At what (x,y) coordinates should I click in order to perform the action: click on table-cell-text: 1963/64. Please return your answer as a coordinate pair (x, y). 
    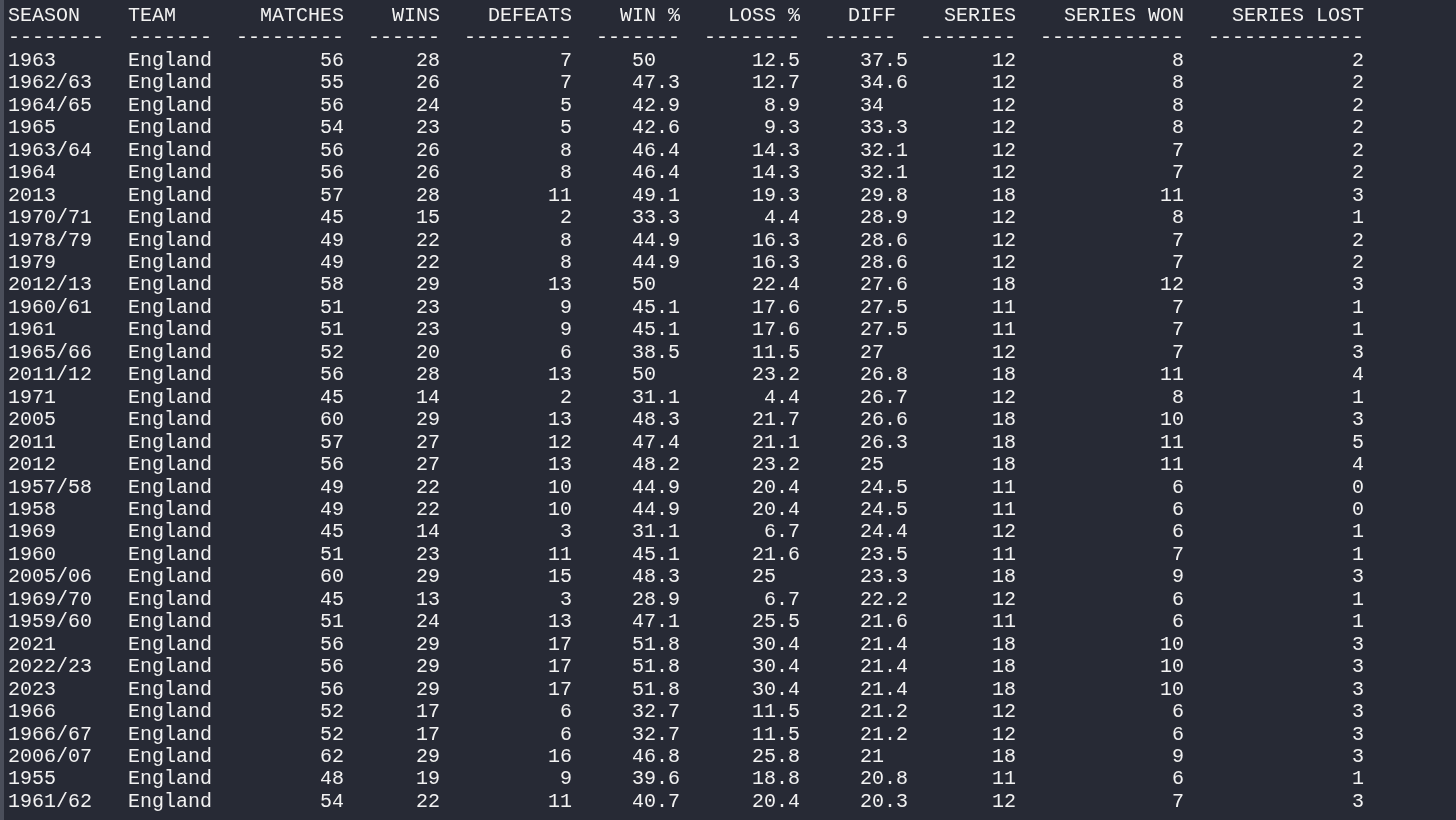
    Looking at the image, I should click on (50, 151).